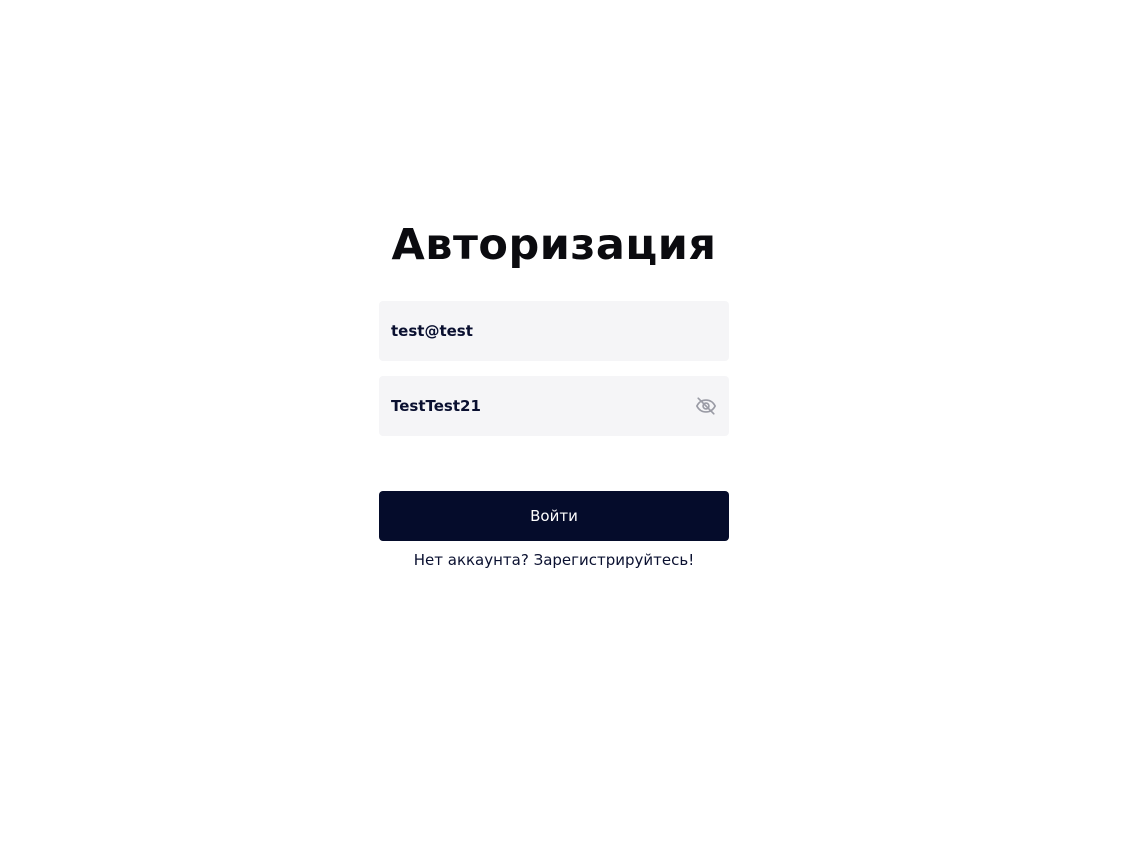 Image resolution: width=1129 pixels, height=867 pixels. What do you see at coordinates (706, 406) in the screenshot?
I see `eye-off-icon` at bounding box center [706, 406].